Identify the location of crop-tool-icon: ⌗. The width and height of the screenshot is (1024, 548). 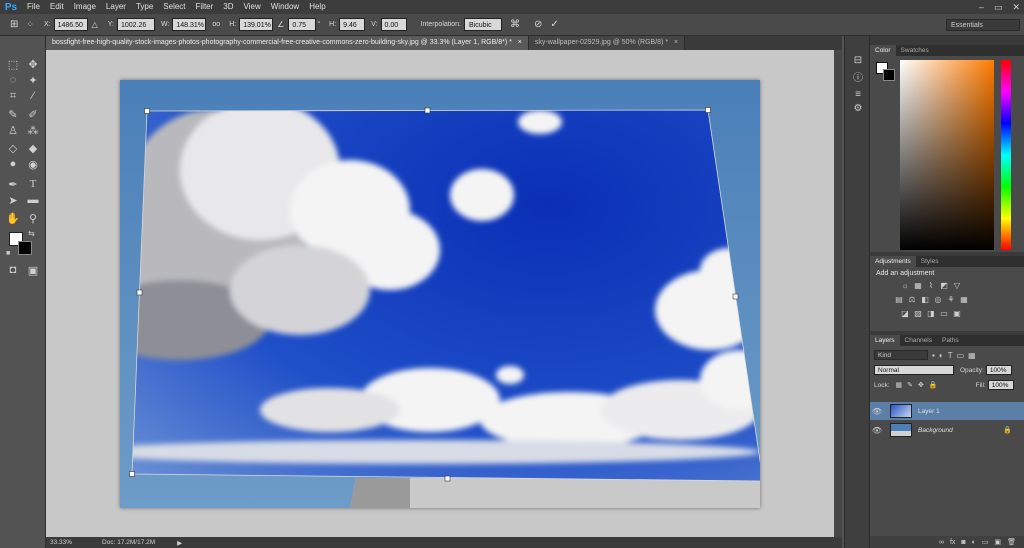
(13, 96).